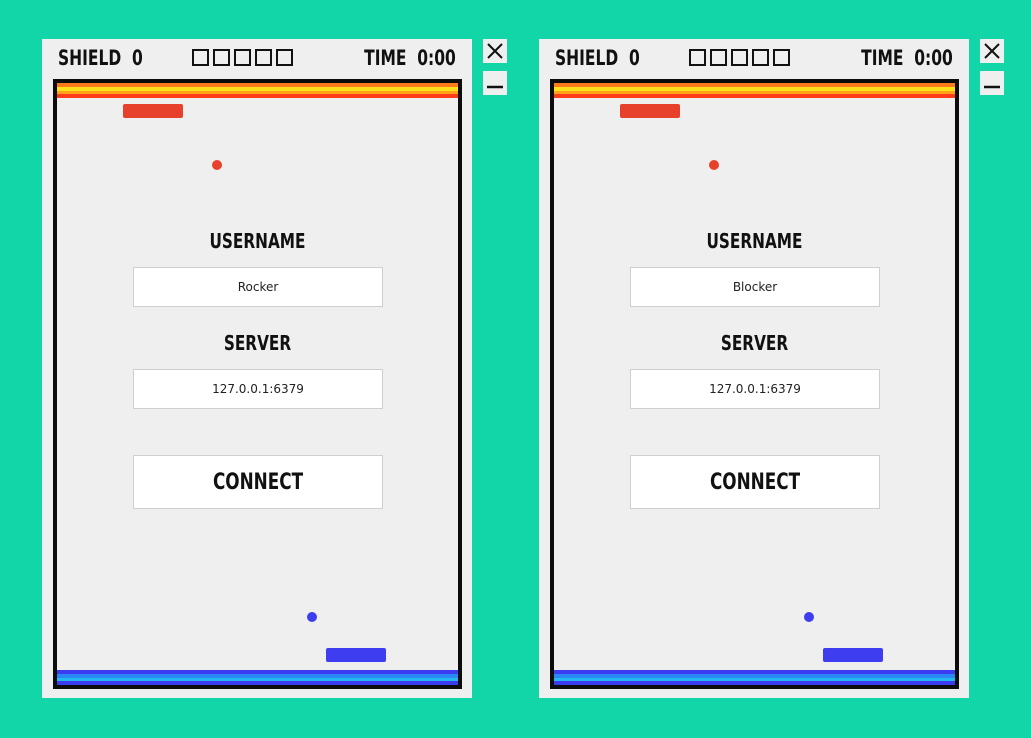  I want to click on username-input: Blocker, so click(755, 287).